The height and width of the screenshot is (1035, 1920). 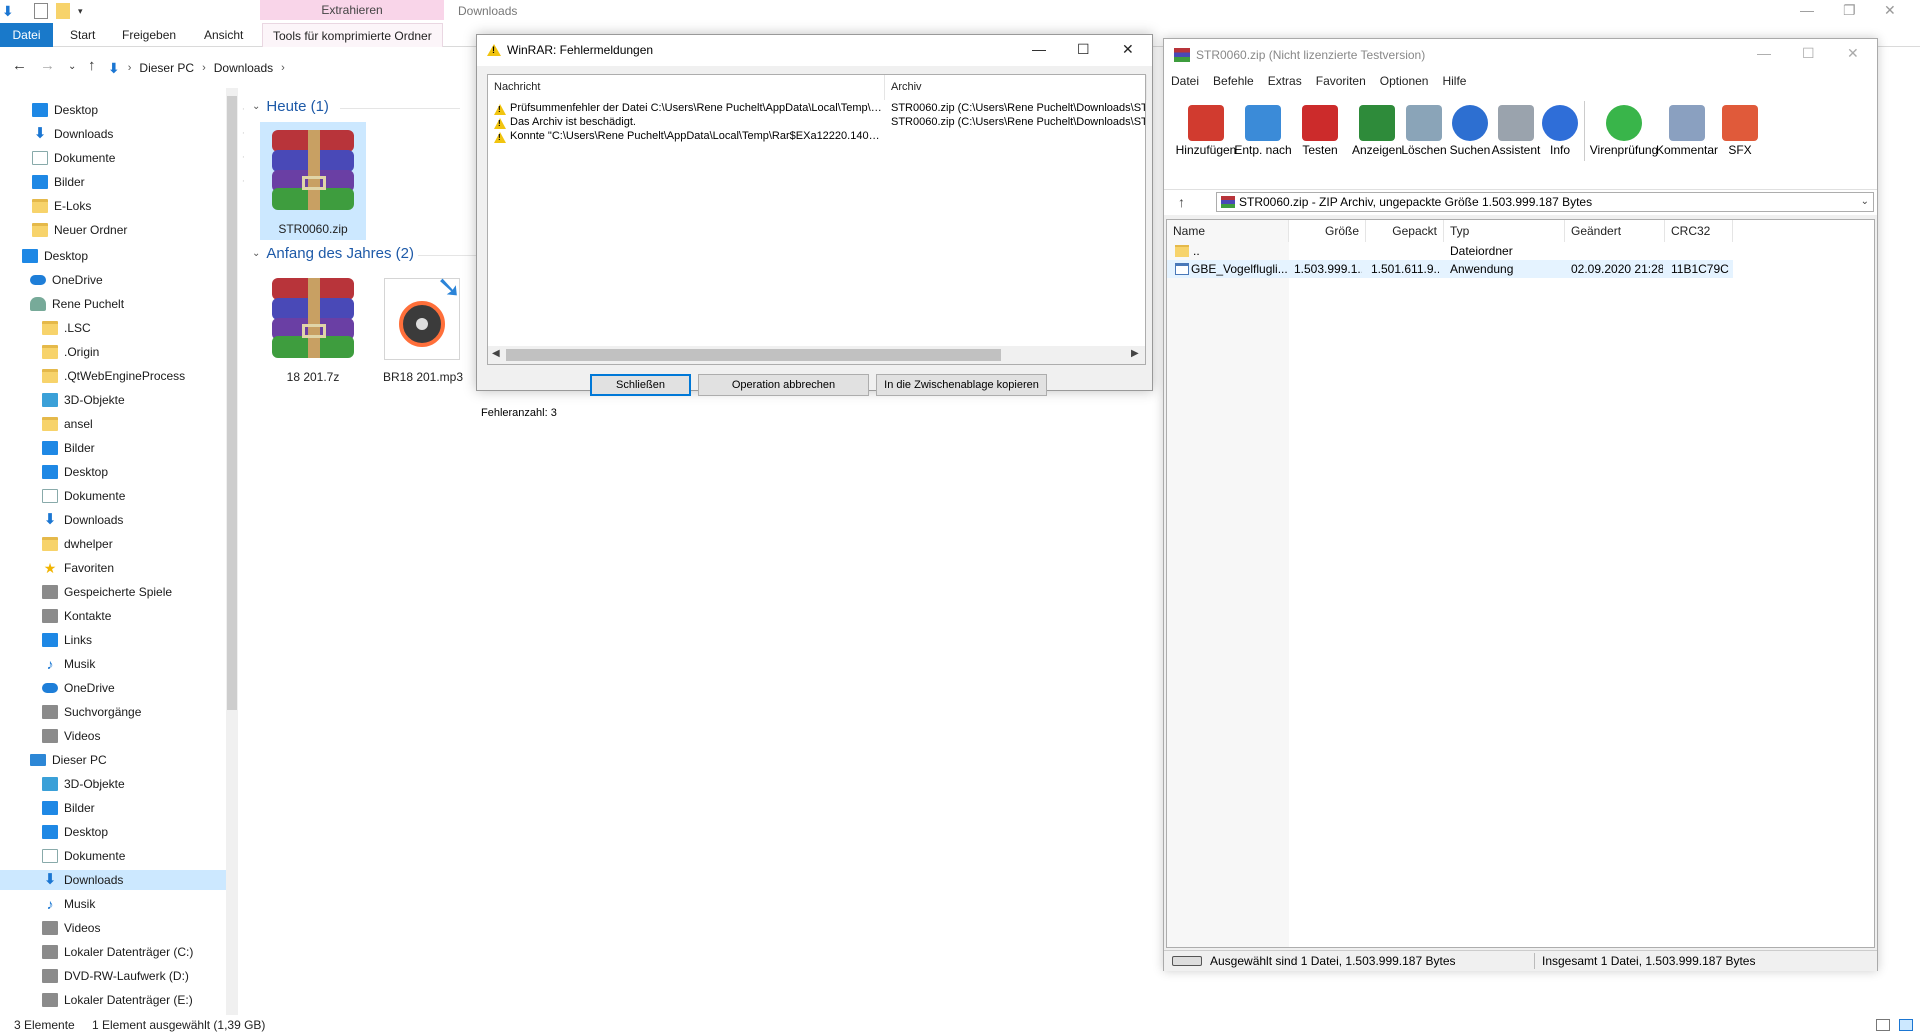 I want to click on sidebar-item-kontakte: Kontakte, so click(x=134, y=616).